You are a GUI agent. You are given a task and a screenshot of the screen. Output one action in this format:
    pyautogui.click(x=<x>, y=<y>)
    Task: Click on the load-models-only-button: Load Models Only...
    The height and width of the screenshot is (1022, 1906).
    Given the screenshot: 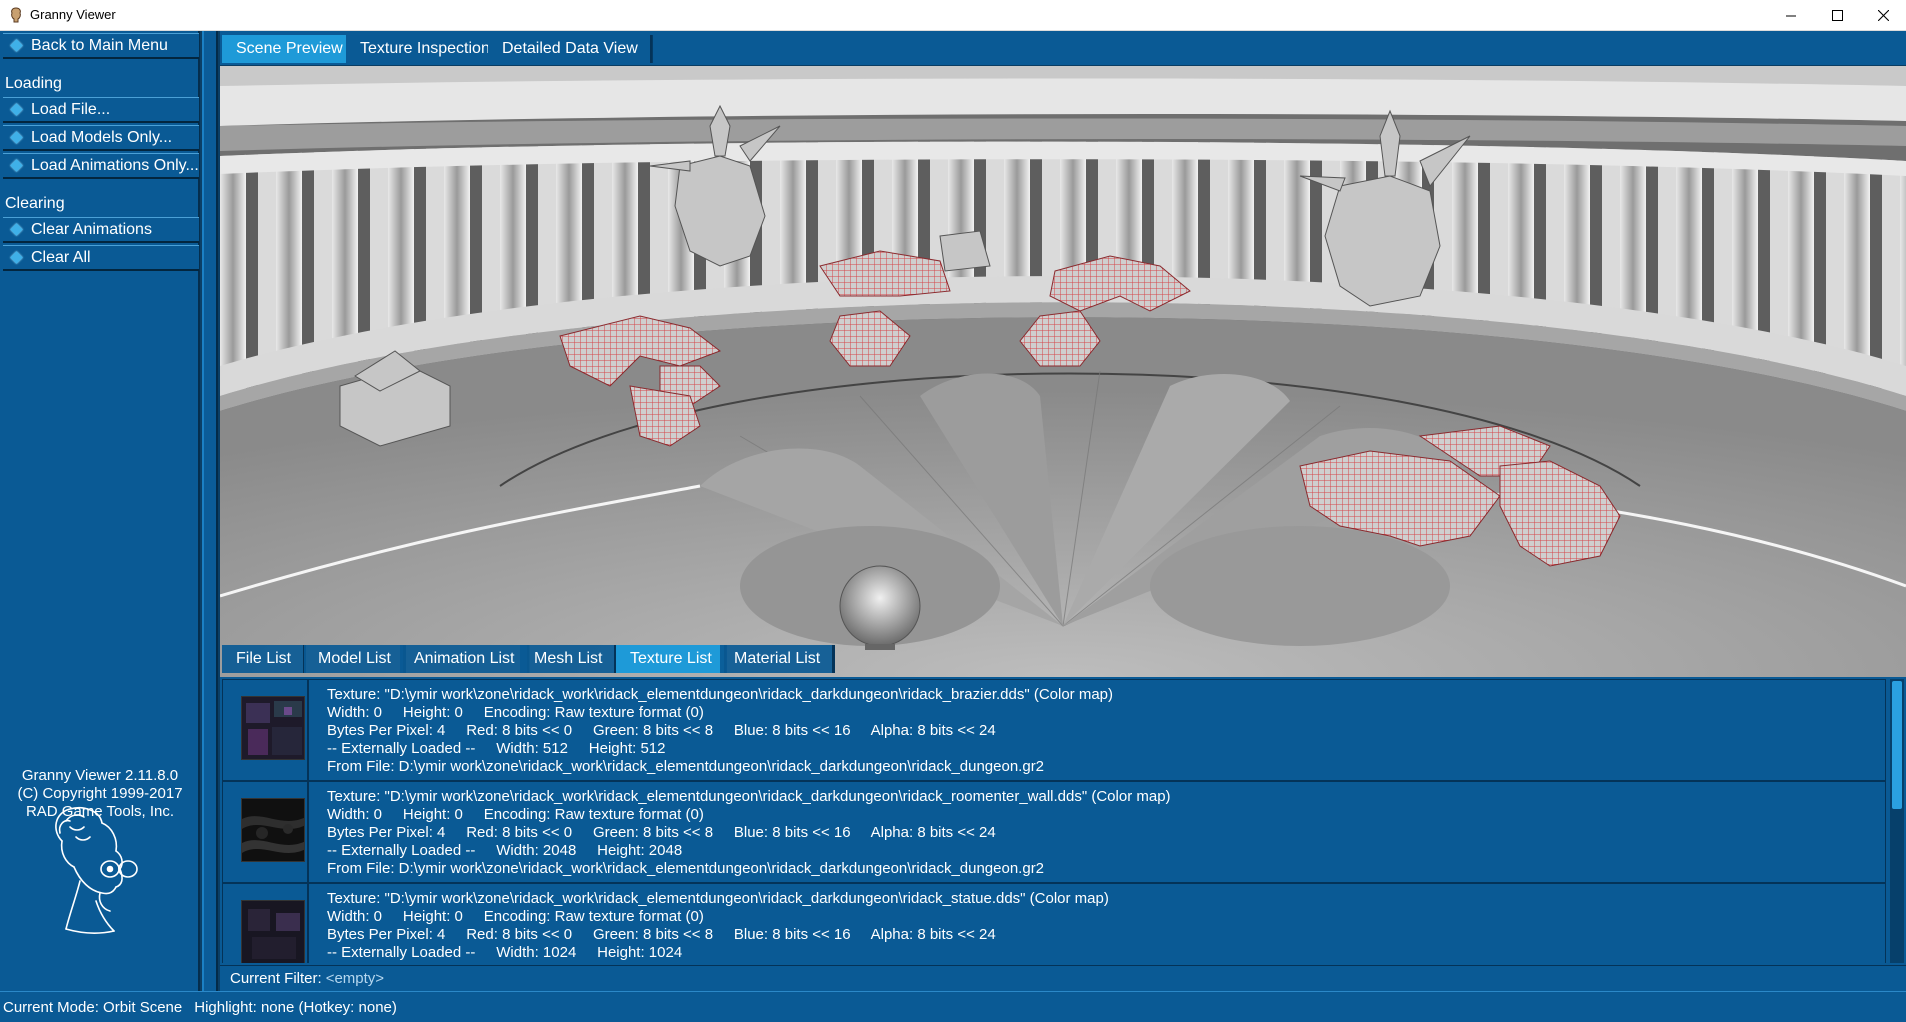 What is the action you would take?
    pyautogui.click(x=101, y=138)
    